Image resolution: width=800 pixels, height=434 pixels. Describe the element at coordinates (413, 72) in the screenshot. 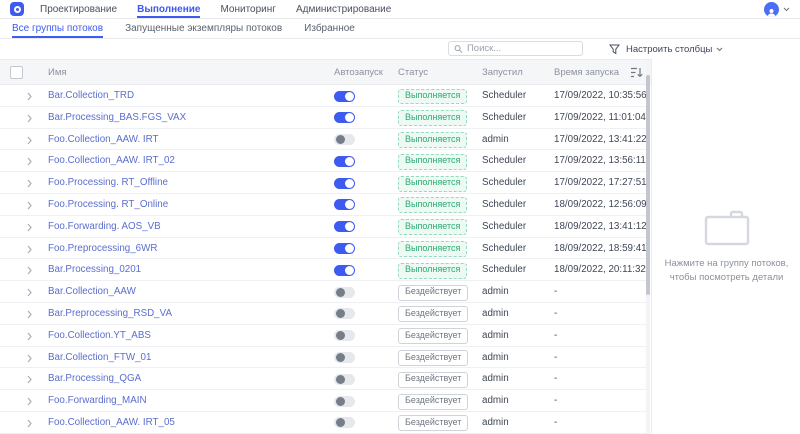

I see `column-header-status: Статус` at that location.